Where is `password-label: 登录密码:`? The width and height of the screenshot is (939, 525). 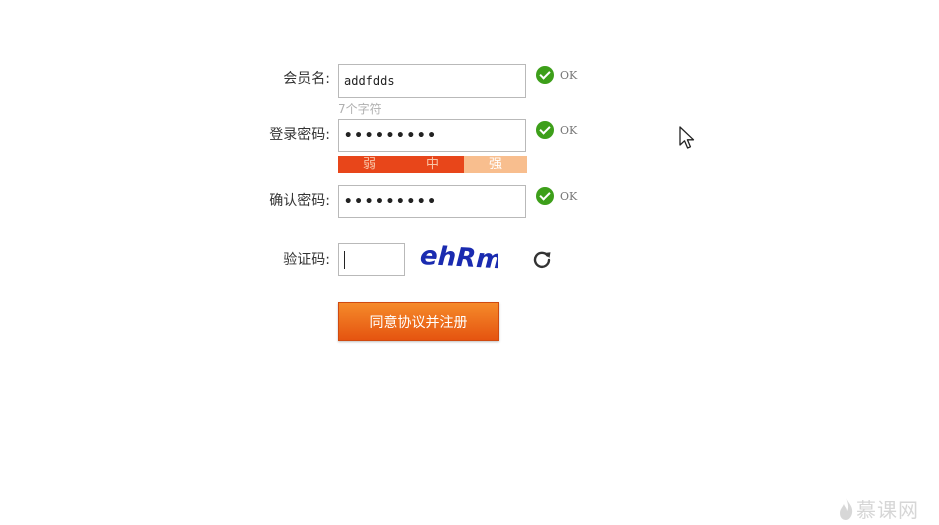
password-label: 登录密码: is located at coordinates (299, 135).